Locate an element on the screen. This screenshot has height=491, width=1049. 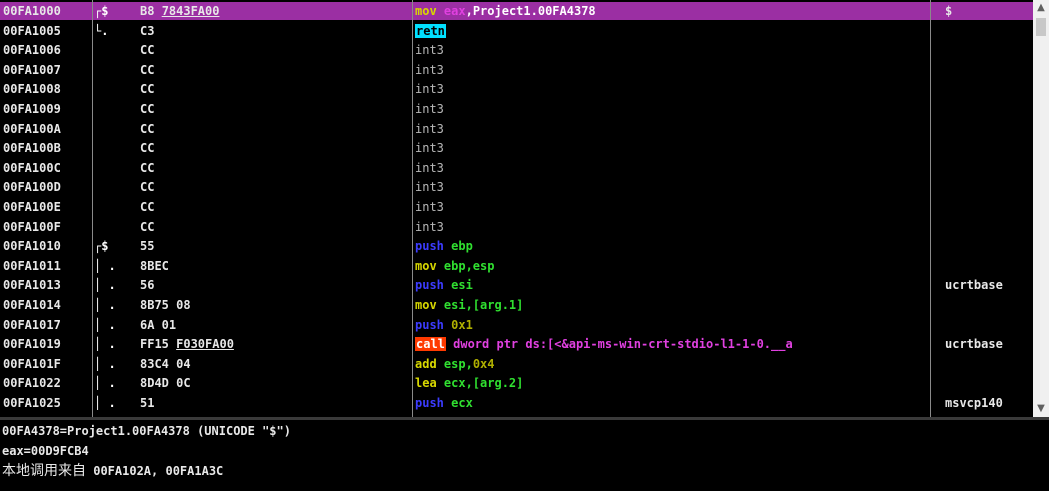
address-cell: 00FA1006 is located at coordinates (47, 50).